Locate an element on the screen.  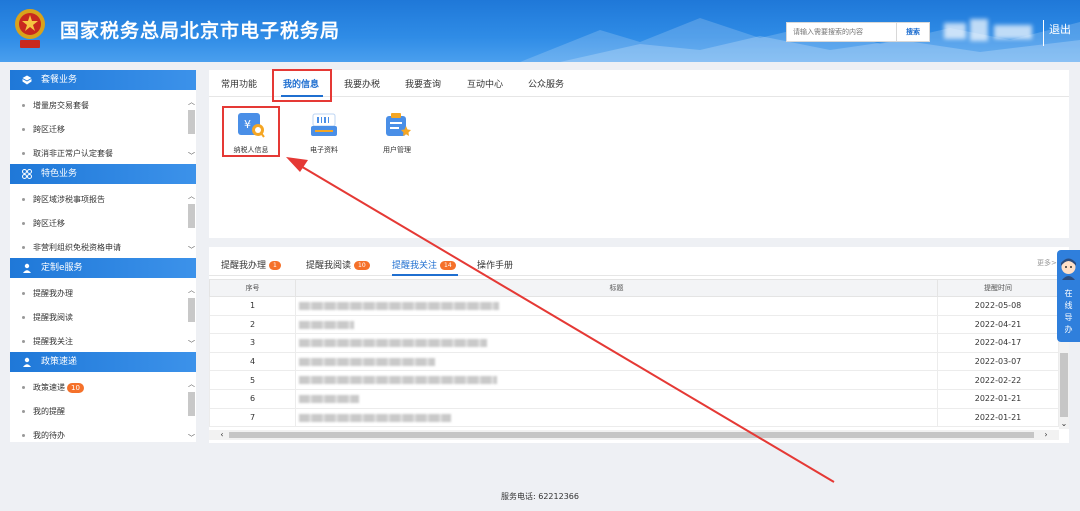
table-row: 1 2022-05-08 is located at coordinates (634, 306).